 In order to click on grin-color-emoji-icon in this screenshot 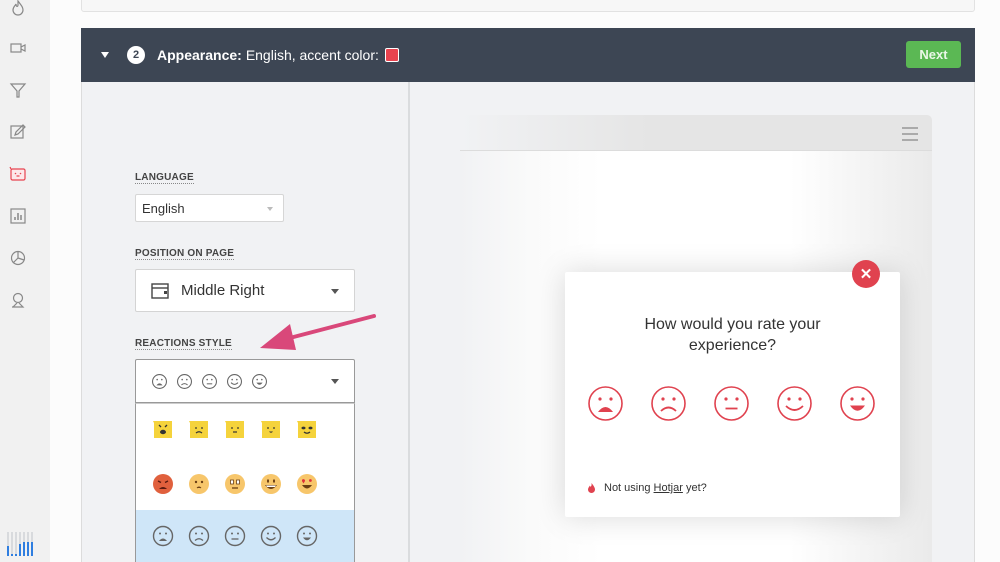, I will do `click(271, 484)`.